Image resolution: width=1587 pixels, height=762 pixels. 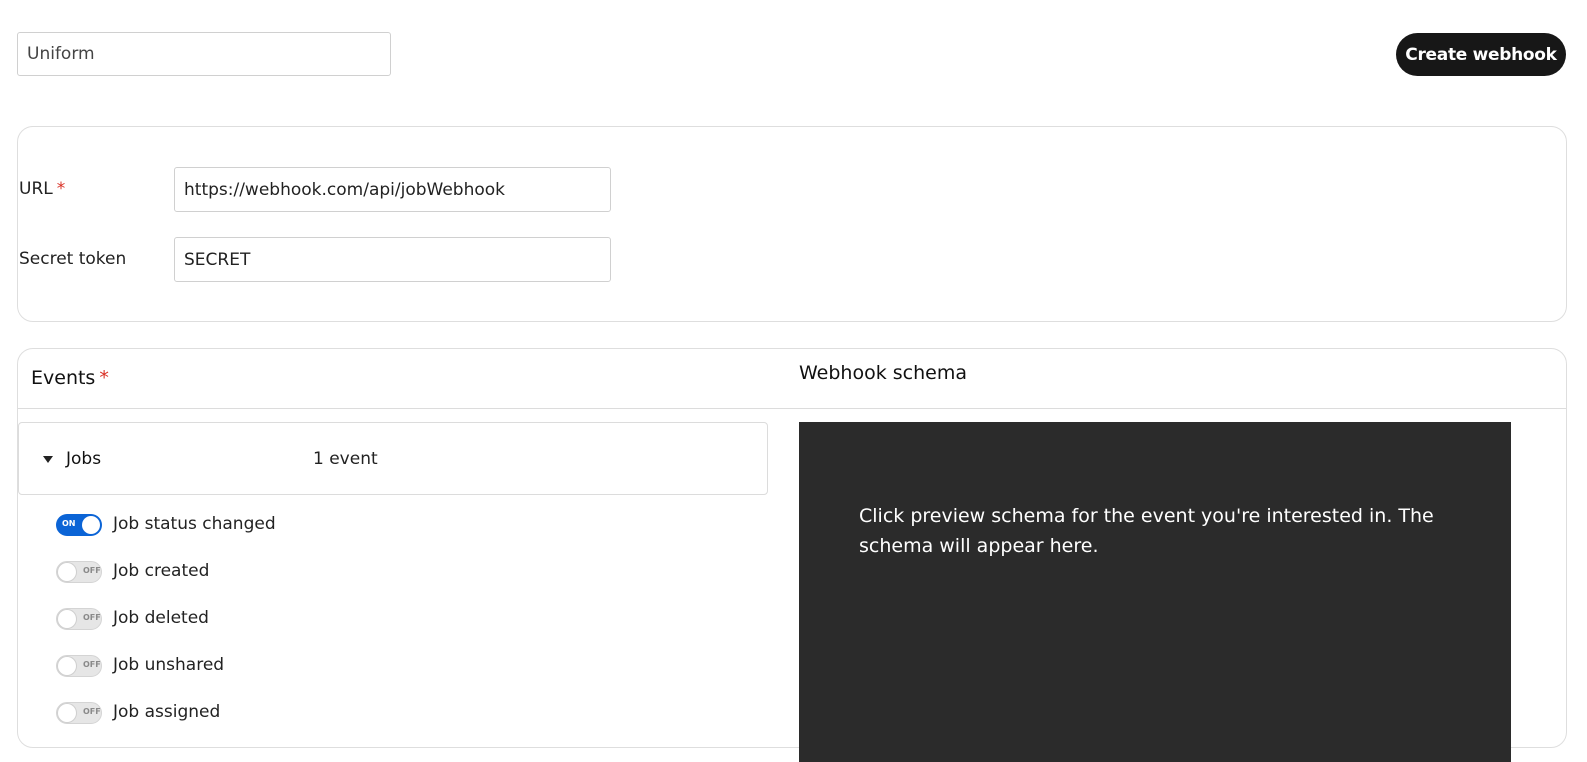 What do you see at coordinates (204, 54) in the screenshot?
I see `webhook-name-input` at bounding box center [204, 54].